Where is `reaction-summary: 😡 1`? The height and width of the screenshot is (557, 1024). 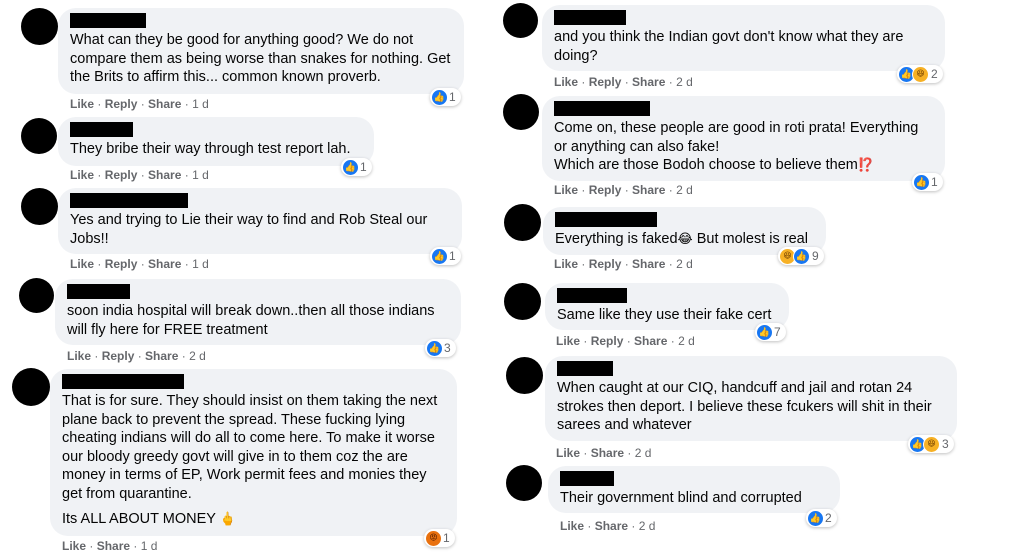 reaction-summary: 😡 1 is located at coordinates (439, 538).